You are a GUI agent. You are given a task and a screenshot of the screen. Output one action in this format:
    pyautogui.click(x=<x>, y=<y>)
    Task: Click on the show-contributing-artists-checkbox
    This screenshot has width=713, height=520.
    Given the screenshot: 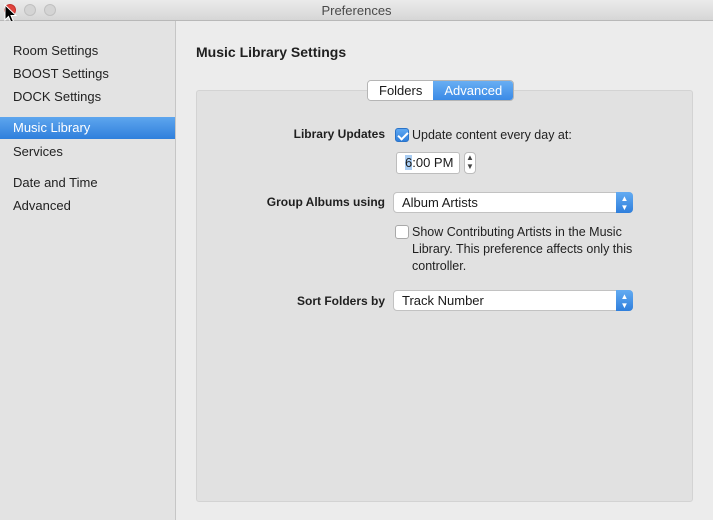 What is the action you would take?
    pyautogui.click(x=402, y=232)
    